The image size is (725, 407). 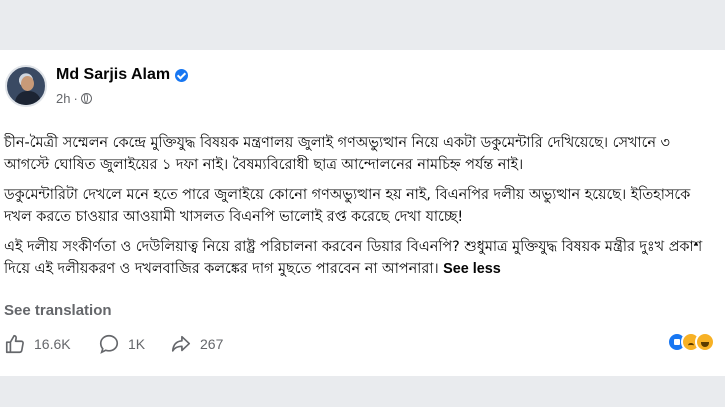 What do you see at coordinates (58, 310) in the screenshot?
I see `see-translation-link: See translation` at bounding box center [58, 310].